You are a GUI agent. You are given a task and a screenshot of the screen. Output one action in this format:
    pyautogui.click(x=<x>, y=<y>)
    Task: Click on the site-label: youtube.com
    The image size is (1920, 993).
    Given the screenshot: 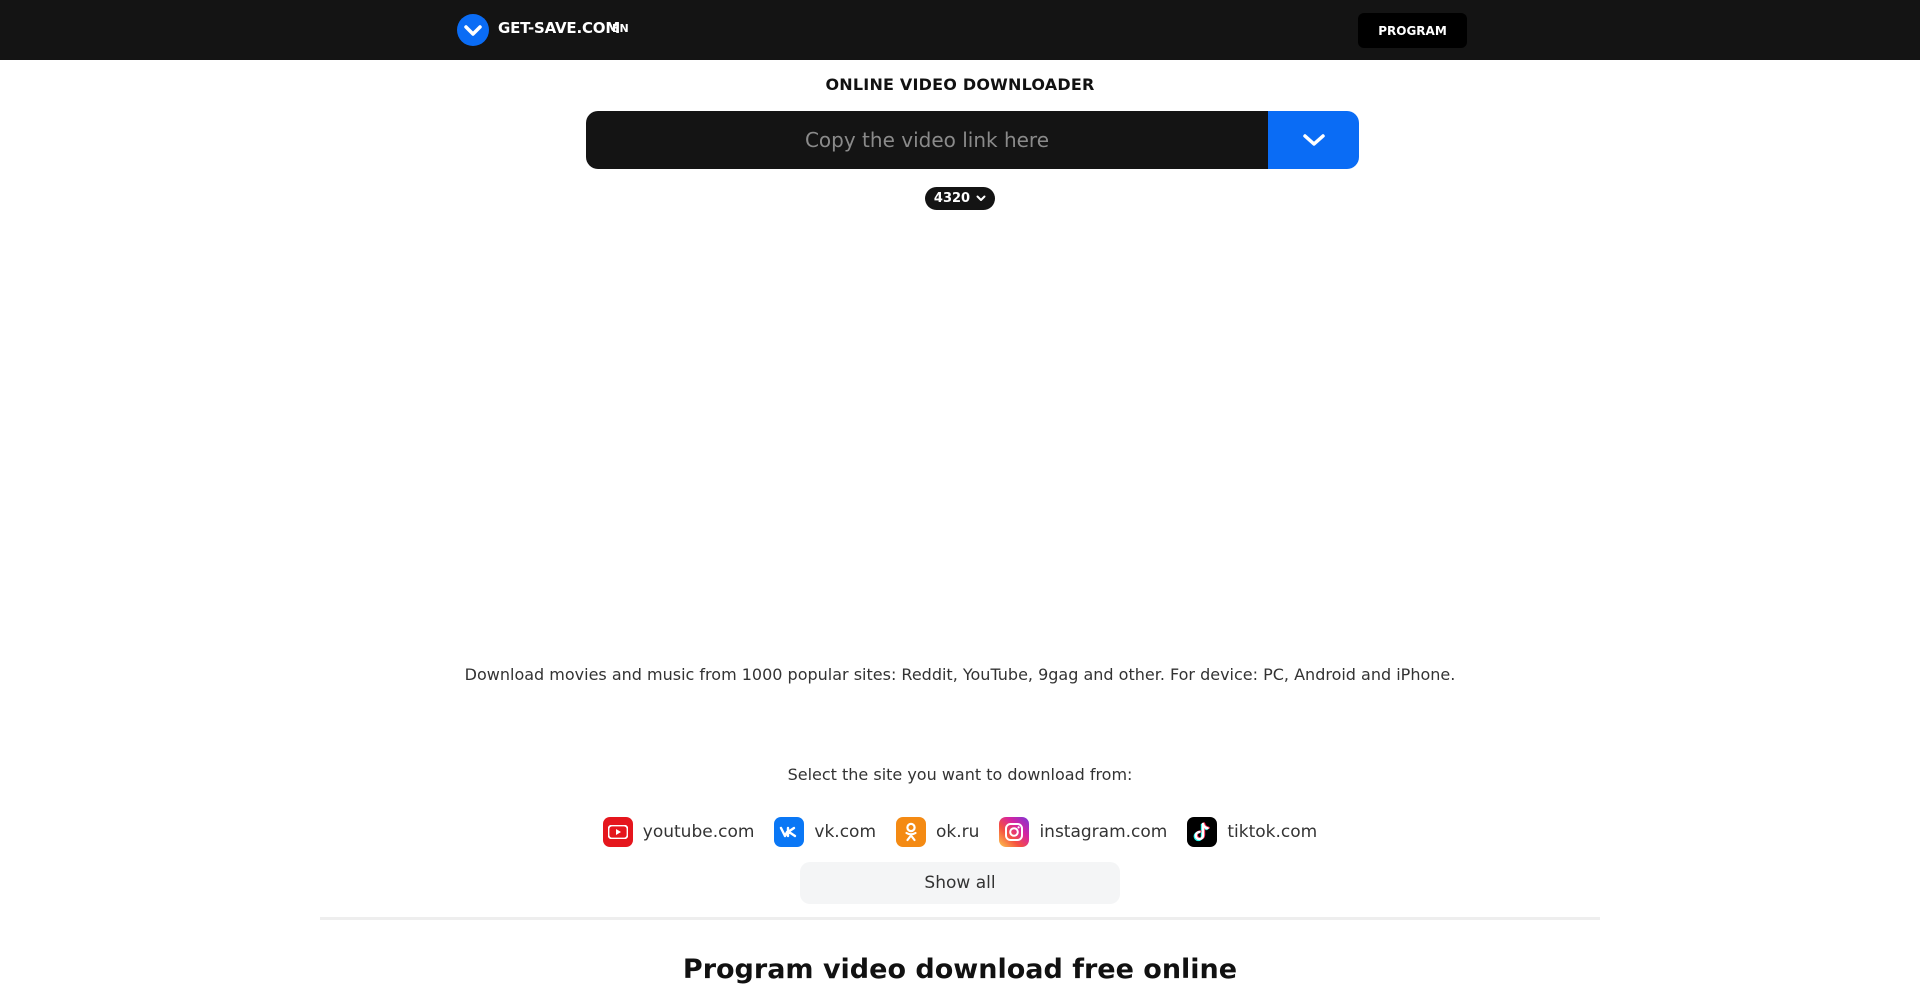 What is the action you would take?
    pyautogui.click(x=698, y=832)
    